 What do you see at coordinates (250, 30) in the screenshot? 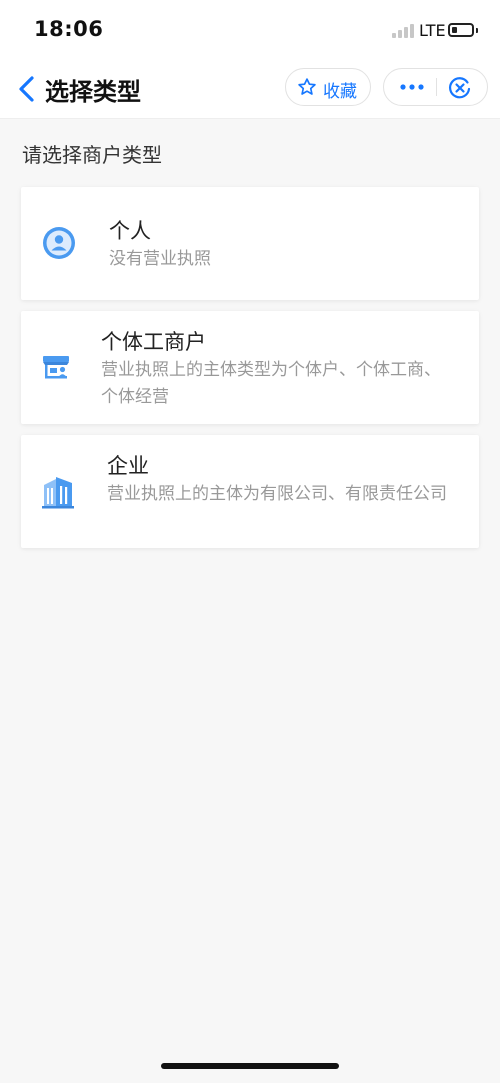
I see `status-bar: 18:06 LTE` at bounding box center [250, 30].